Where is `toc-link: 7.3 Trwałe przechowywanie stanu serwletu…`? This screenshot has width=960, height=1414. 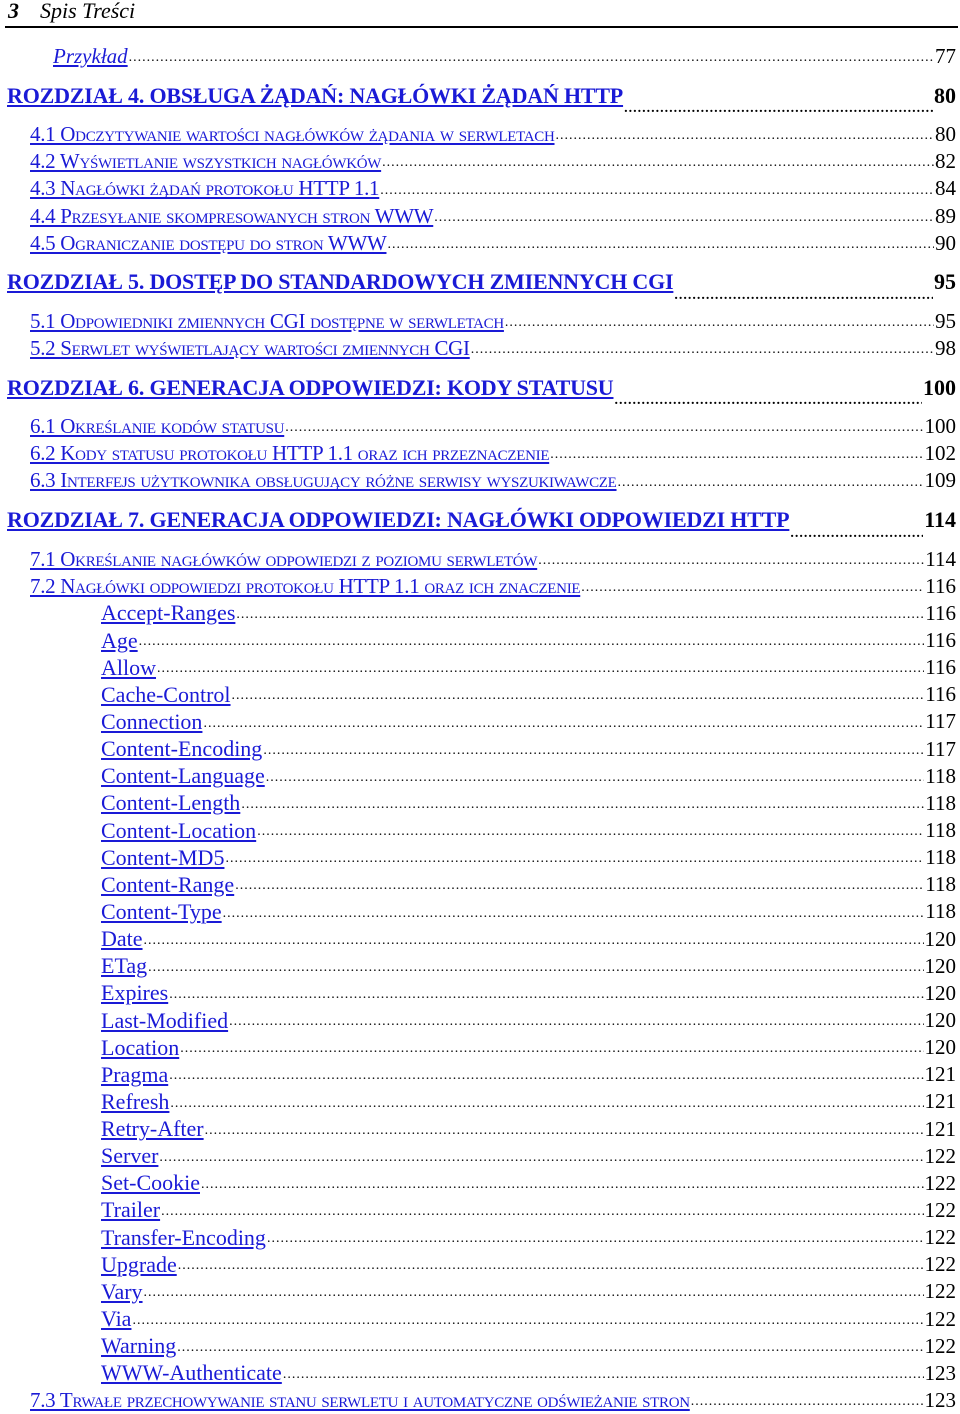
toc-link: 7.3 Trwałe przechowywanie stanu serwletu… is located at coordinates (360, 1400).